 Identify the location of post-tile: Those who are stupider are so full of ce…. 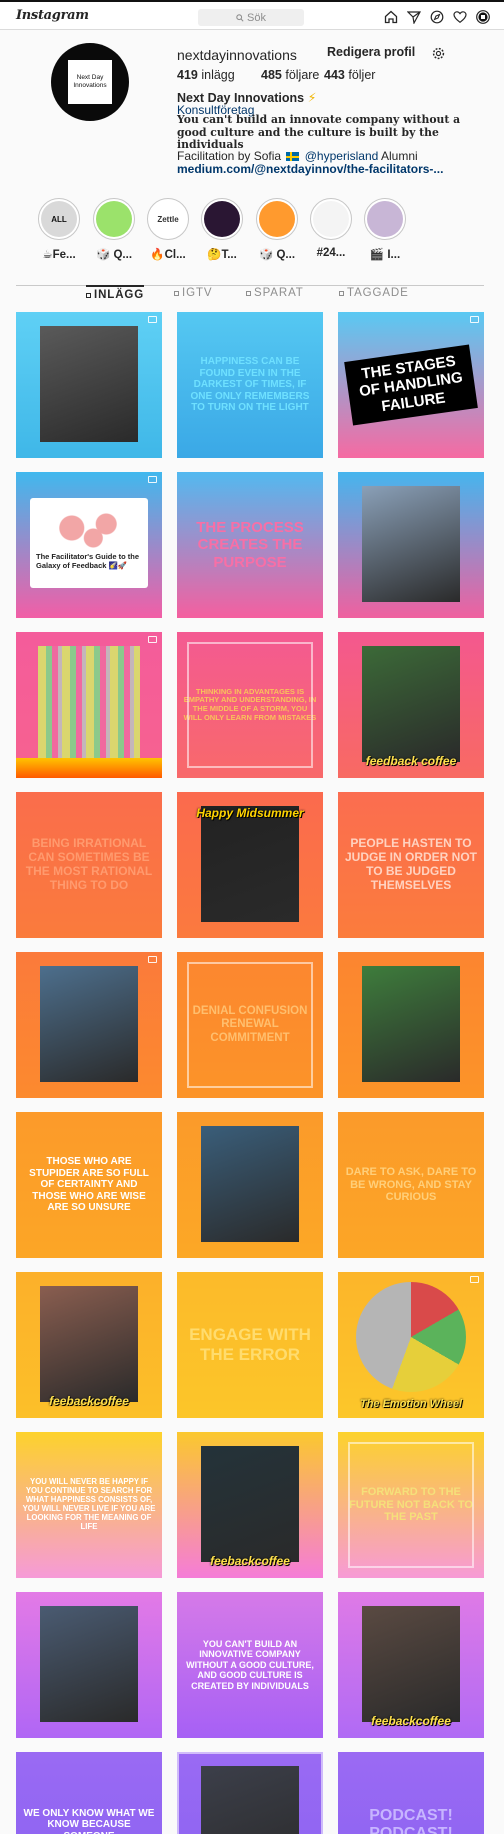
(89, 1185).